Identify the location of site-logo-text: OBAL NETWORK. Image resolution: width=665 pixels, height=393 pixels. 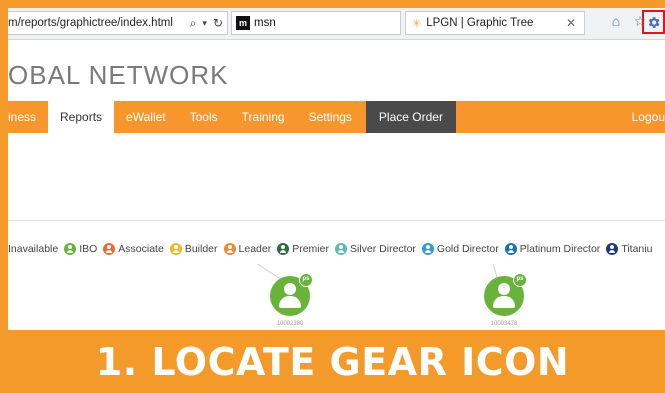
(118, 75).